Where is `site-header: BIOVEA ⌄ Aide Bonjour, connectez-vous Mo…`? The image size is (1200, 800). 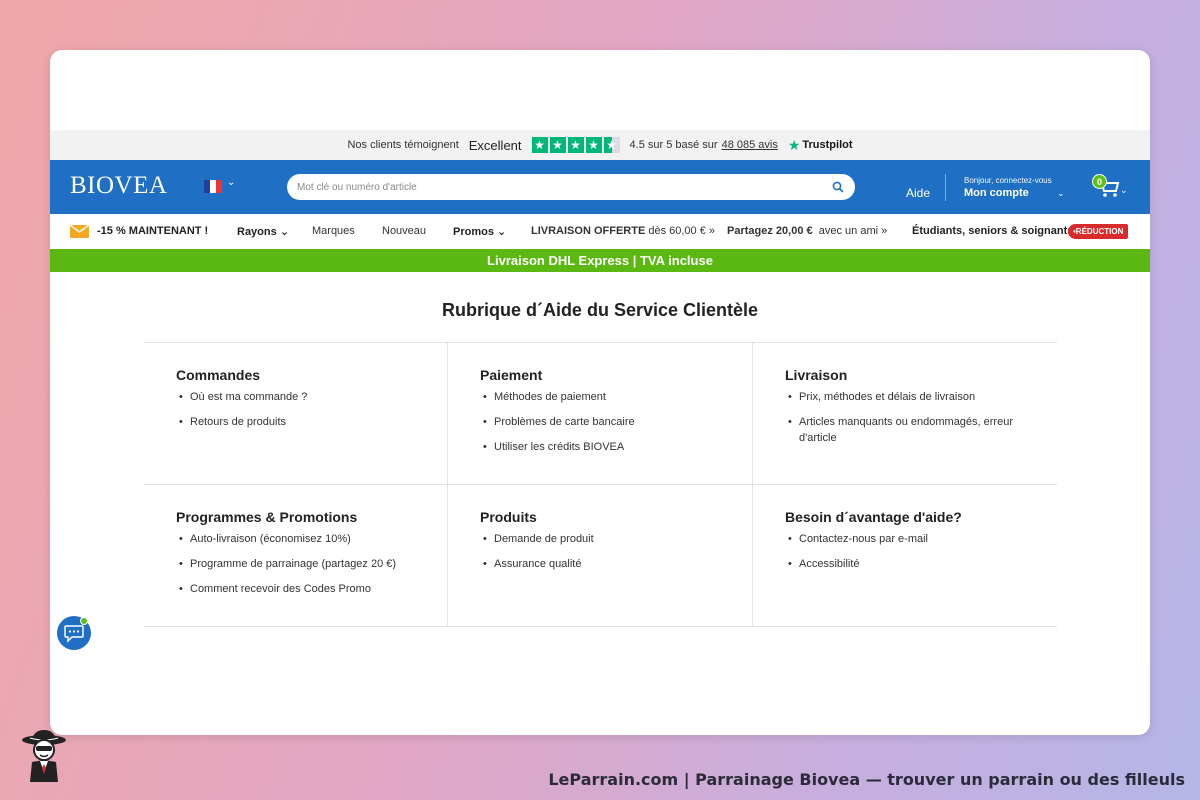
site-header: BIOVEA ⌄ Aide Bonjour, connectez-vous Mo… is located at coordinates (600, 187).